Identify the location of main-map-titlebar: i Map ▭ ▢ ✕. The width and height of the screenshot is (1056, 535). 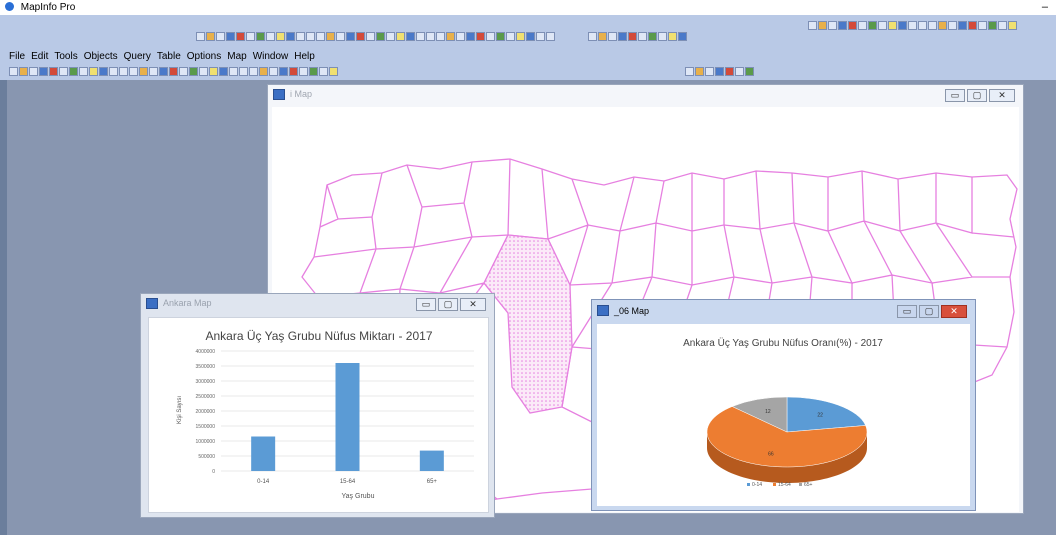
(645, 95).